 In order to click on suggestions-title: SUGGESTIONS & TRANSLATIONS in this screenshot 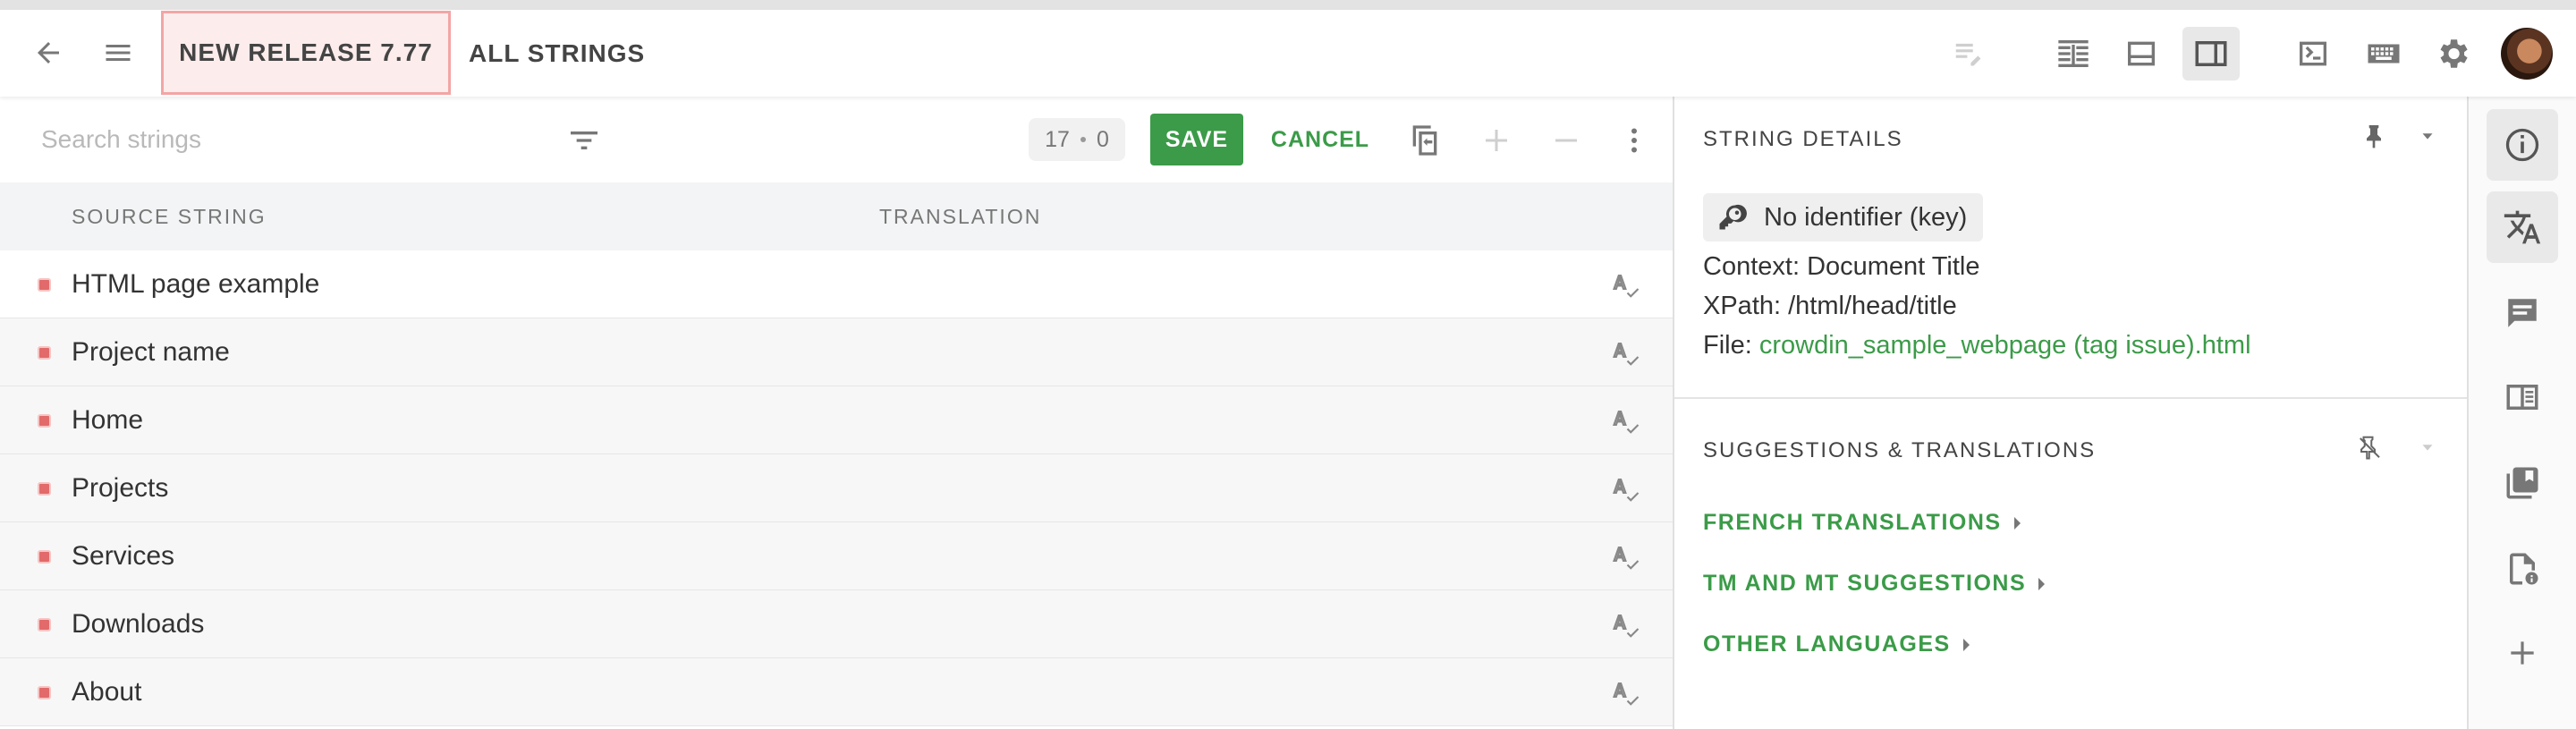, I will do `click(1900, 450)`.